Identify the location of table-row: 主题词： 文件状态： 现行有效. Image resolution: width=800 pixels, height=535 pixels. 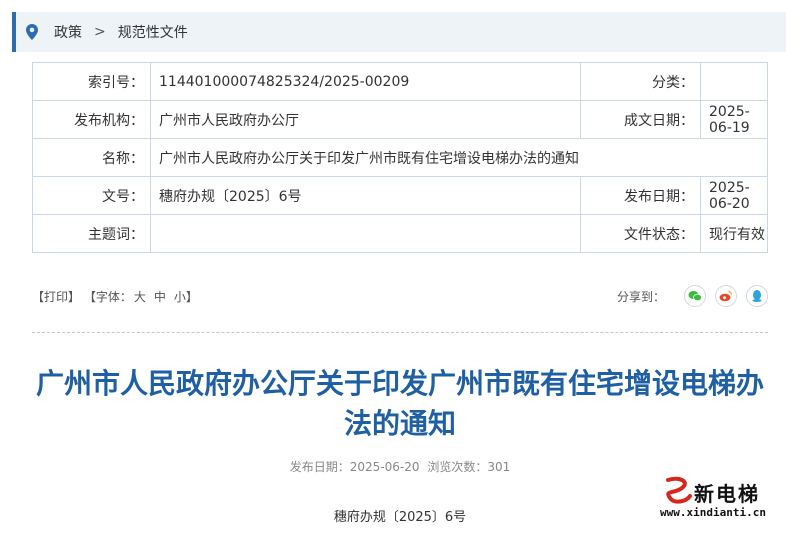
(400, 233).